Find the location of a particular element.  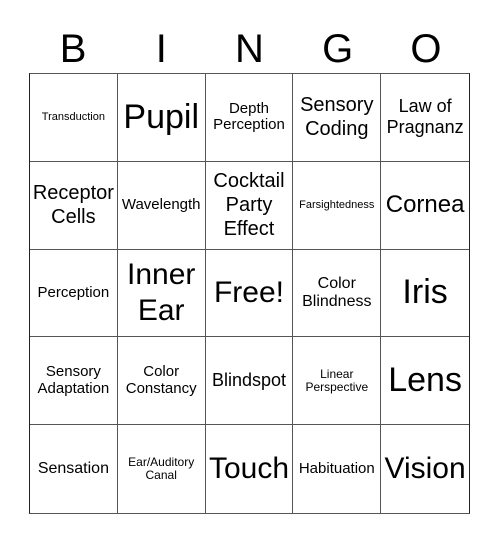

cell-label: Touch is located at coordinates (249, 469).